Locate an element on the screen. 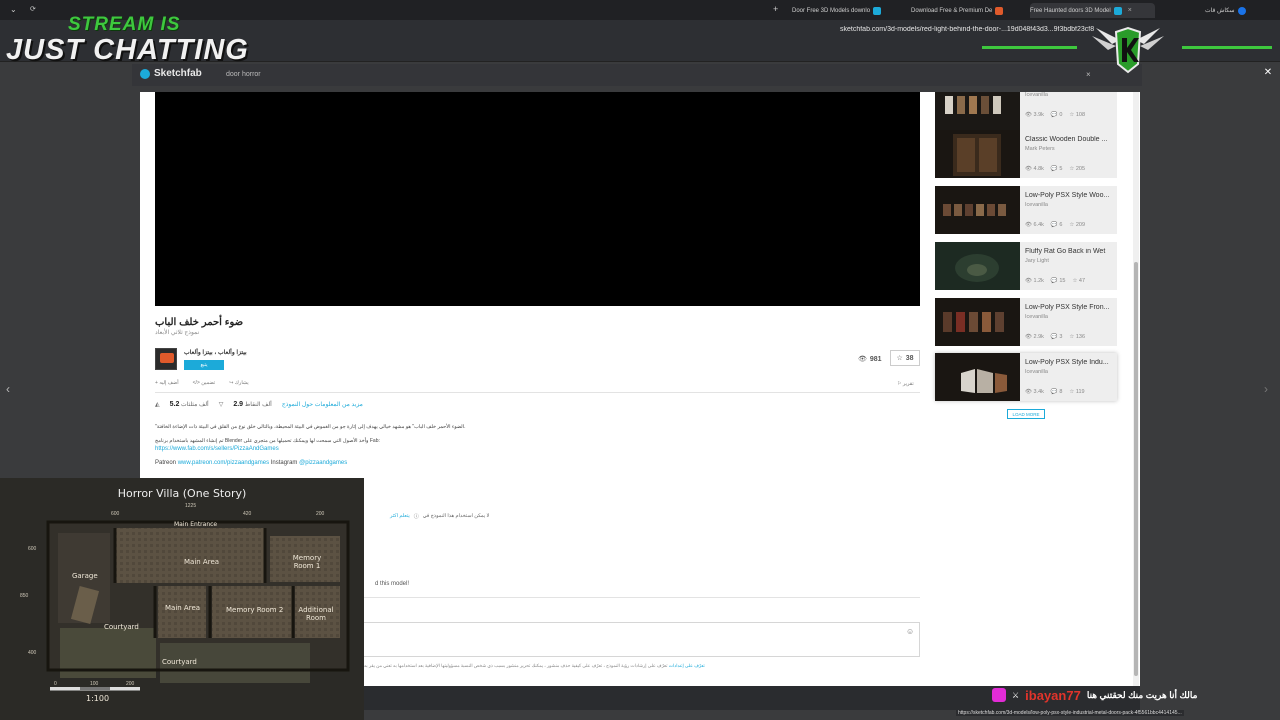 The width and height of the screenshot is (1280, 720). wooden-doors-thumbnail is located at coordinates (974, 210).